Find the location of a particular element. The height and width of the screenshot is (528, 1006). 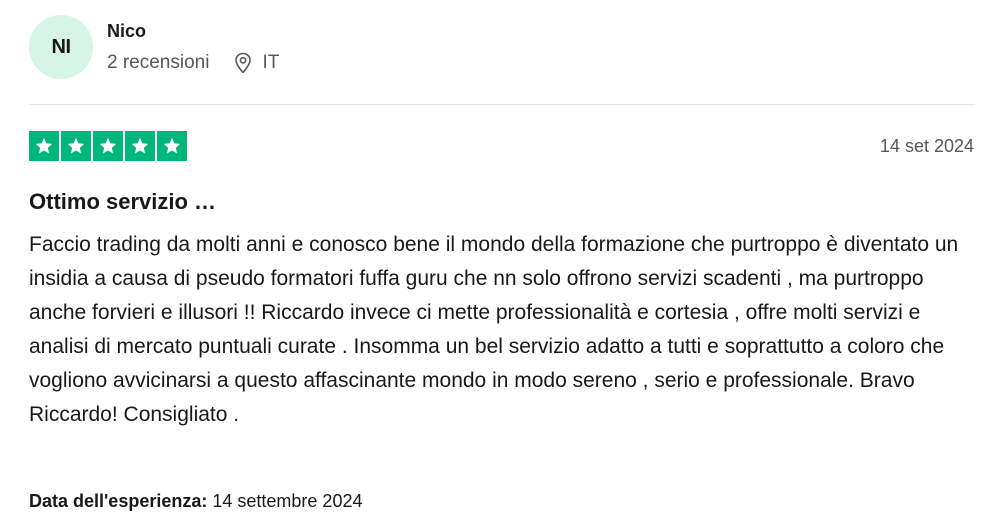

avatar-initials: NI is located at coordinates (61, 46).